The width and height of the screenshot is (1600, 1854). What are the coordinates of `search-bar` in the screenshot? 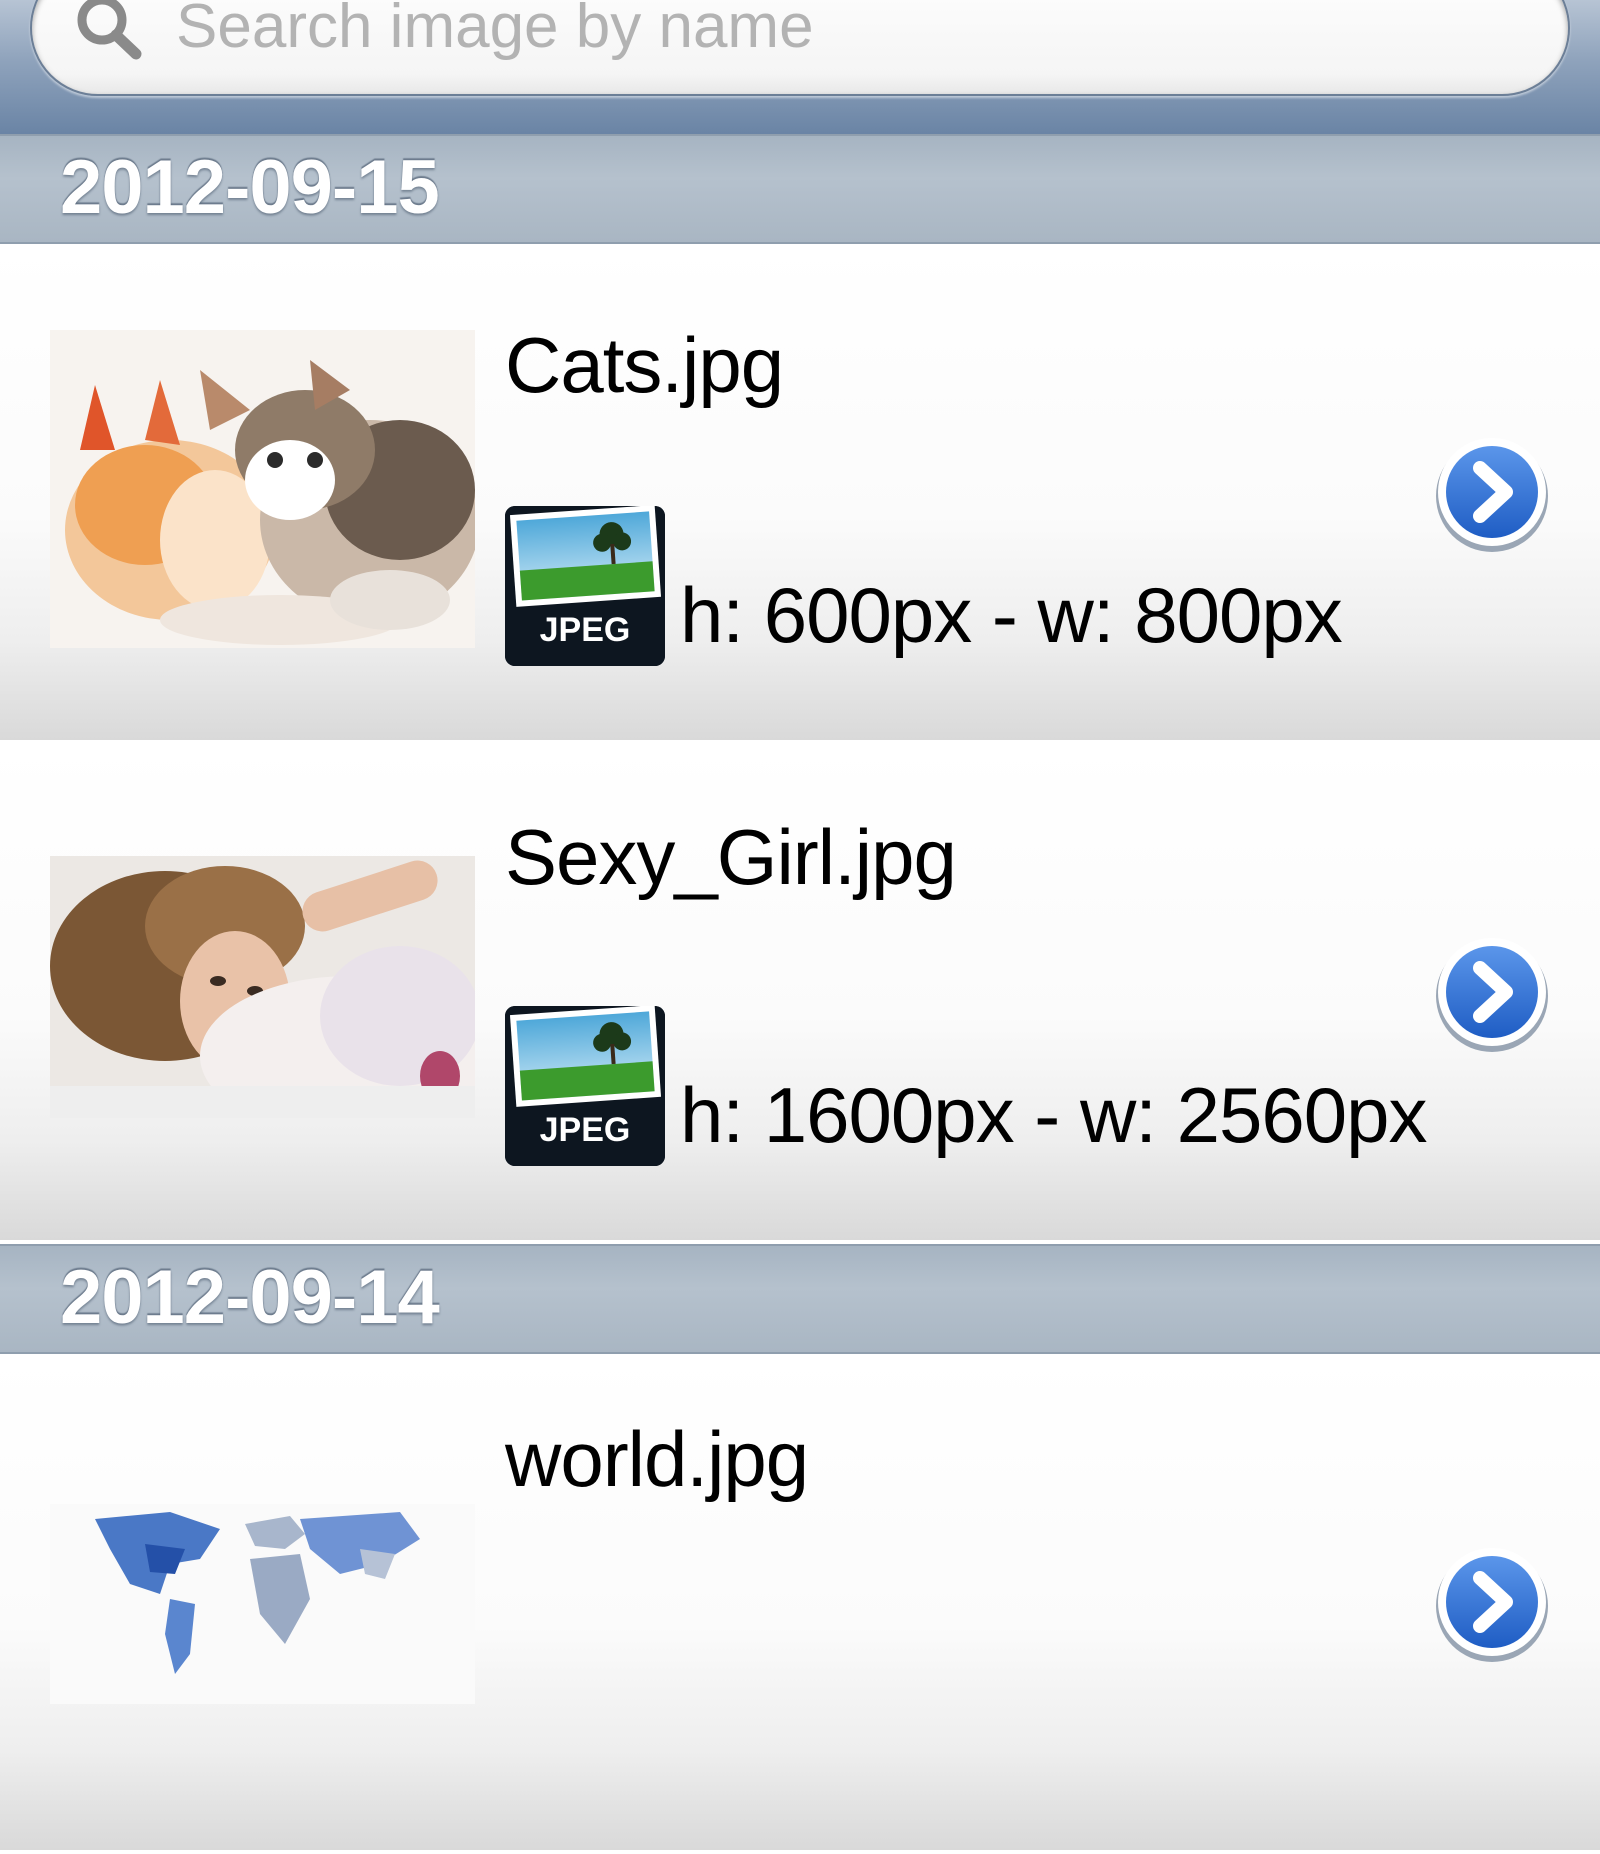 It's located at (800, 68).